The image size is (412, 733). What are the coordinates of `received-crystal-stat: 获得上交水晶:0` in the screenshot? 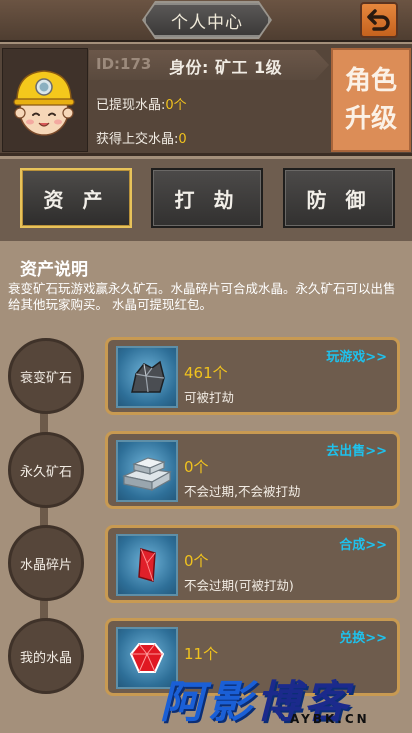 It's located at (141, 137).